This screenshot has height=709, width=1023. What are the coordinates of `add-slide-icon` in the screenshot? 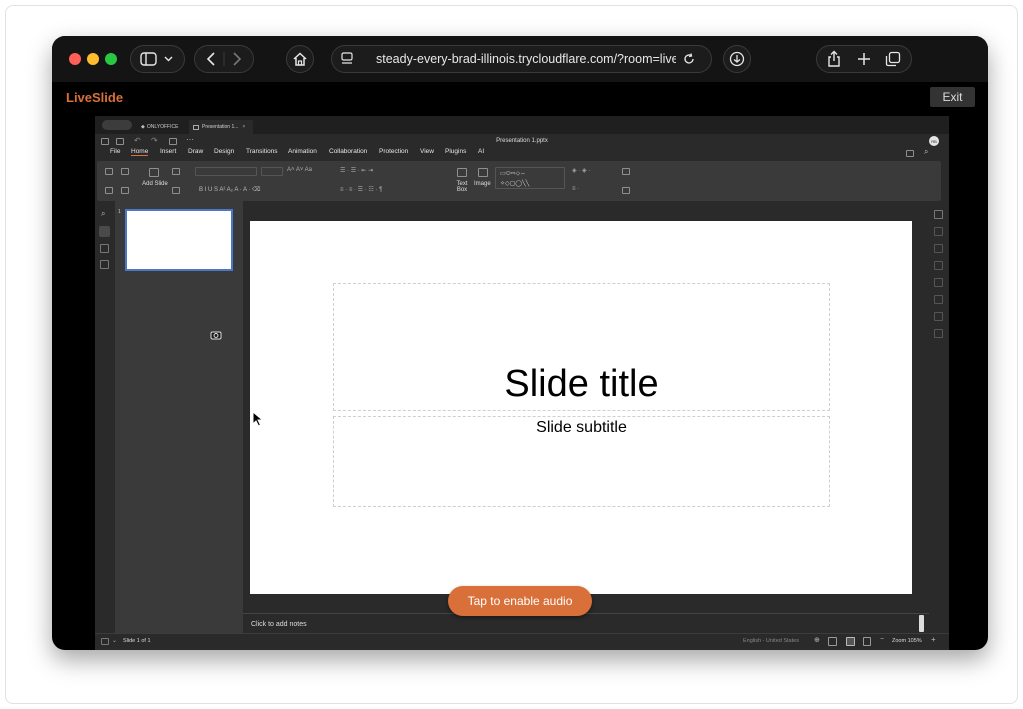 It's located at (154, 172).